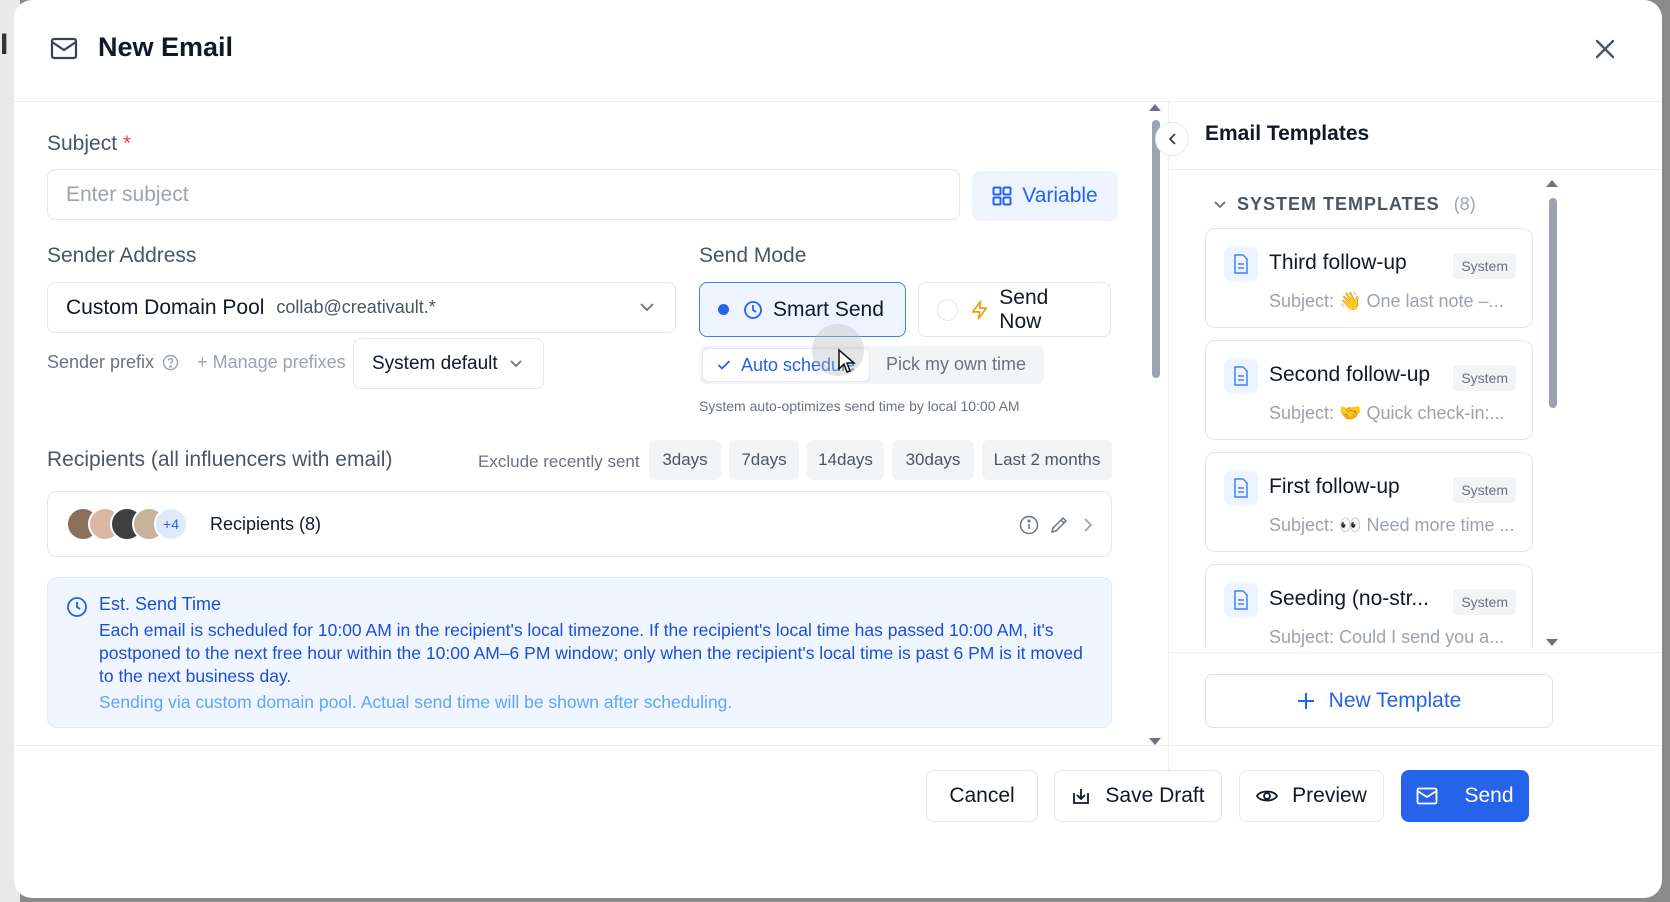  What do you see at coordinates (1060, 195) in the screenshot?
I see `variable-button-label: Variable` at bounding box center [1060, 195].